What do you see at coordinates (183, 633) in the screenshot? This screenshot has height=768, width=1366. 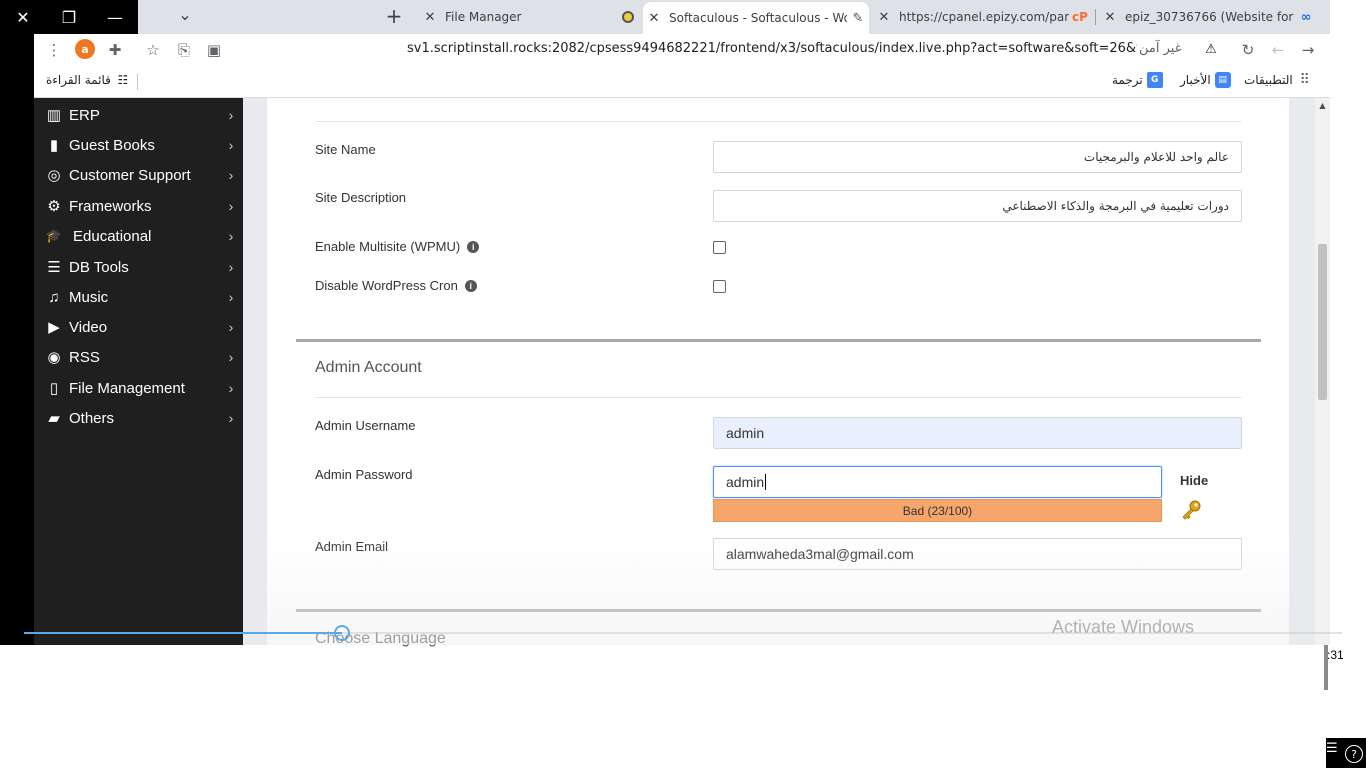 I see `video-progress-fill` at bounding box center [183, 633].